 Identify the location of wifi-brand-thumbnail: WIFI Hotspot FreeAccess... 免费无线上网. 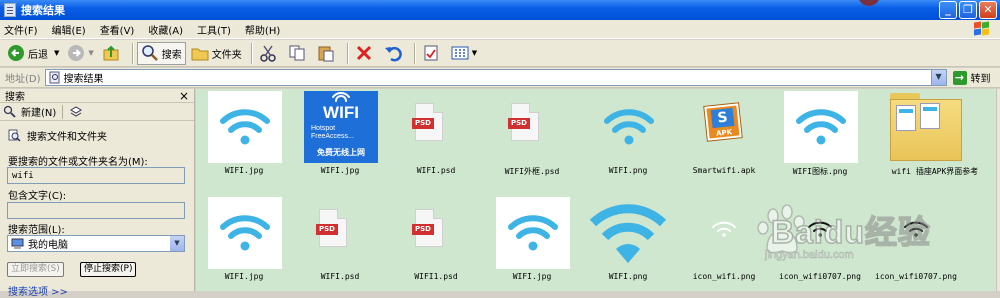
(341, 127).